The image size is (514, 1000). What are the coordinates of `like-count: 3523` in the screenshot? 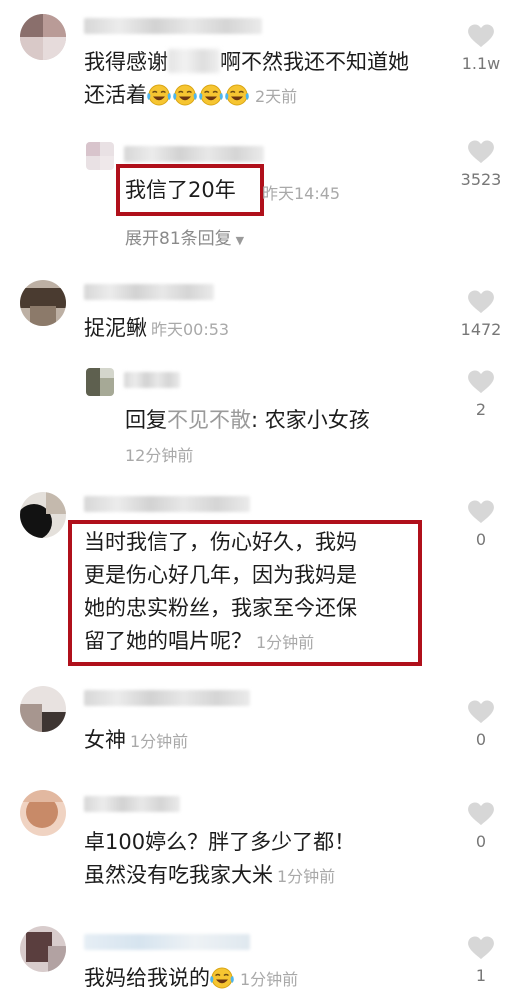 It's located at (481, 179).